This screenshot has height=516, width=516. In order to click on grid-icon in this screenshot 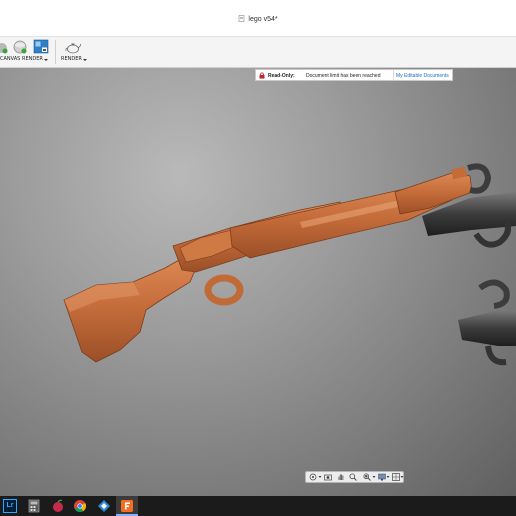, I will do `click(396, 477)`.